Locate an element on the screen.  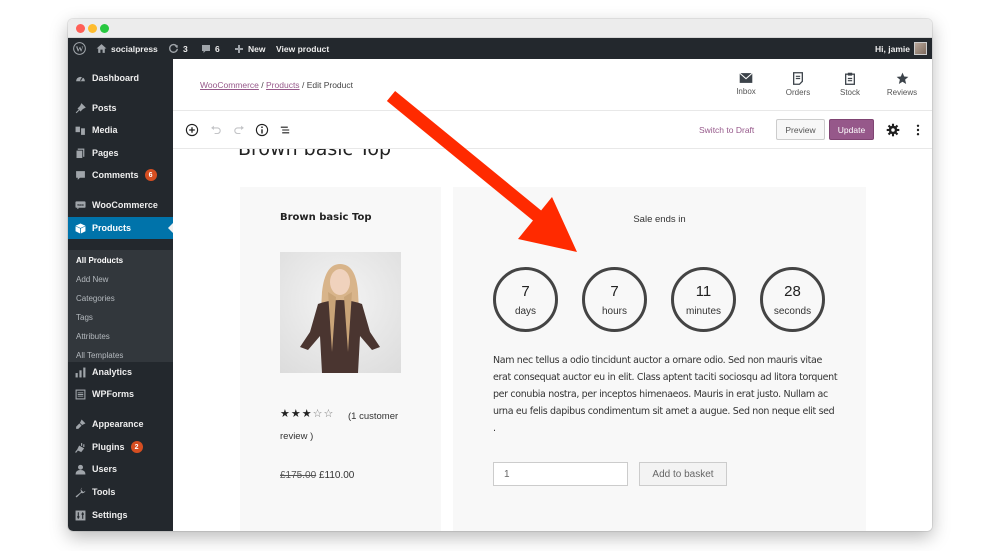
breadcrumb-products-link: Products is located at coordinates (283, 85).